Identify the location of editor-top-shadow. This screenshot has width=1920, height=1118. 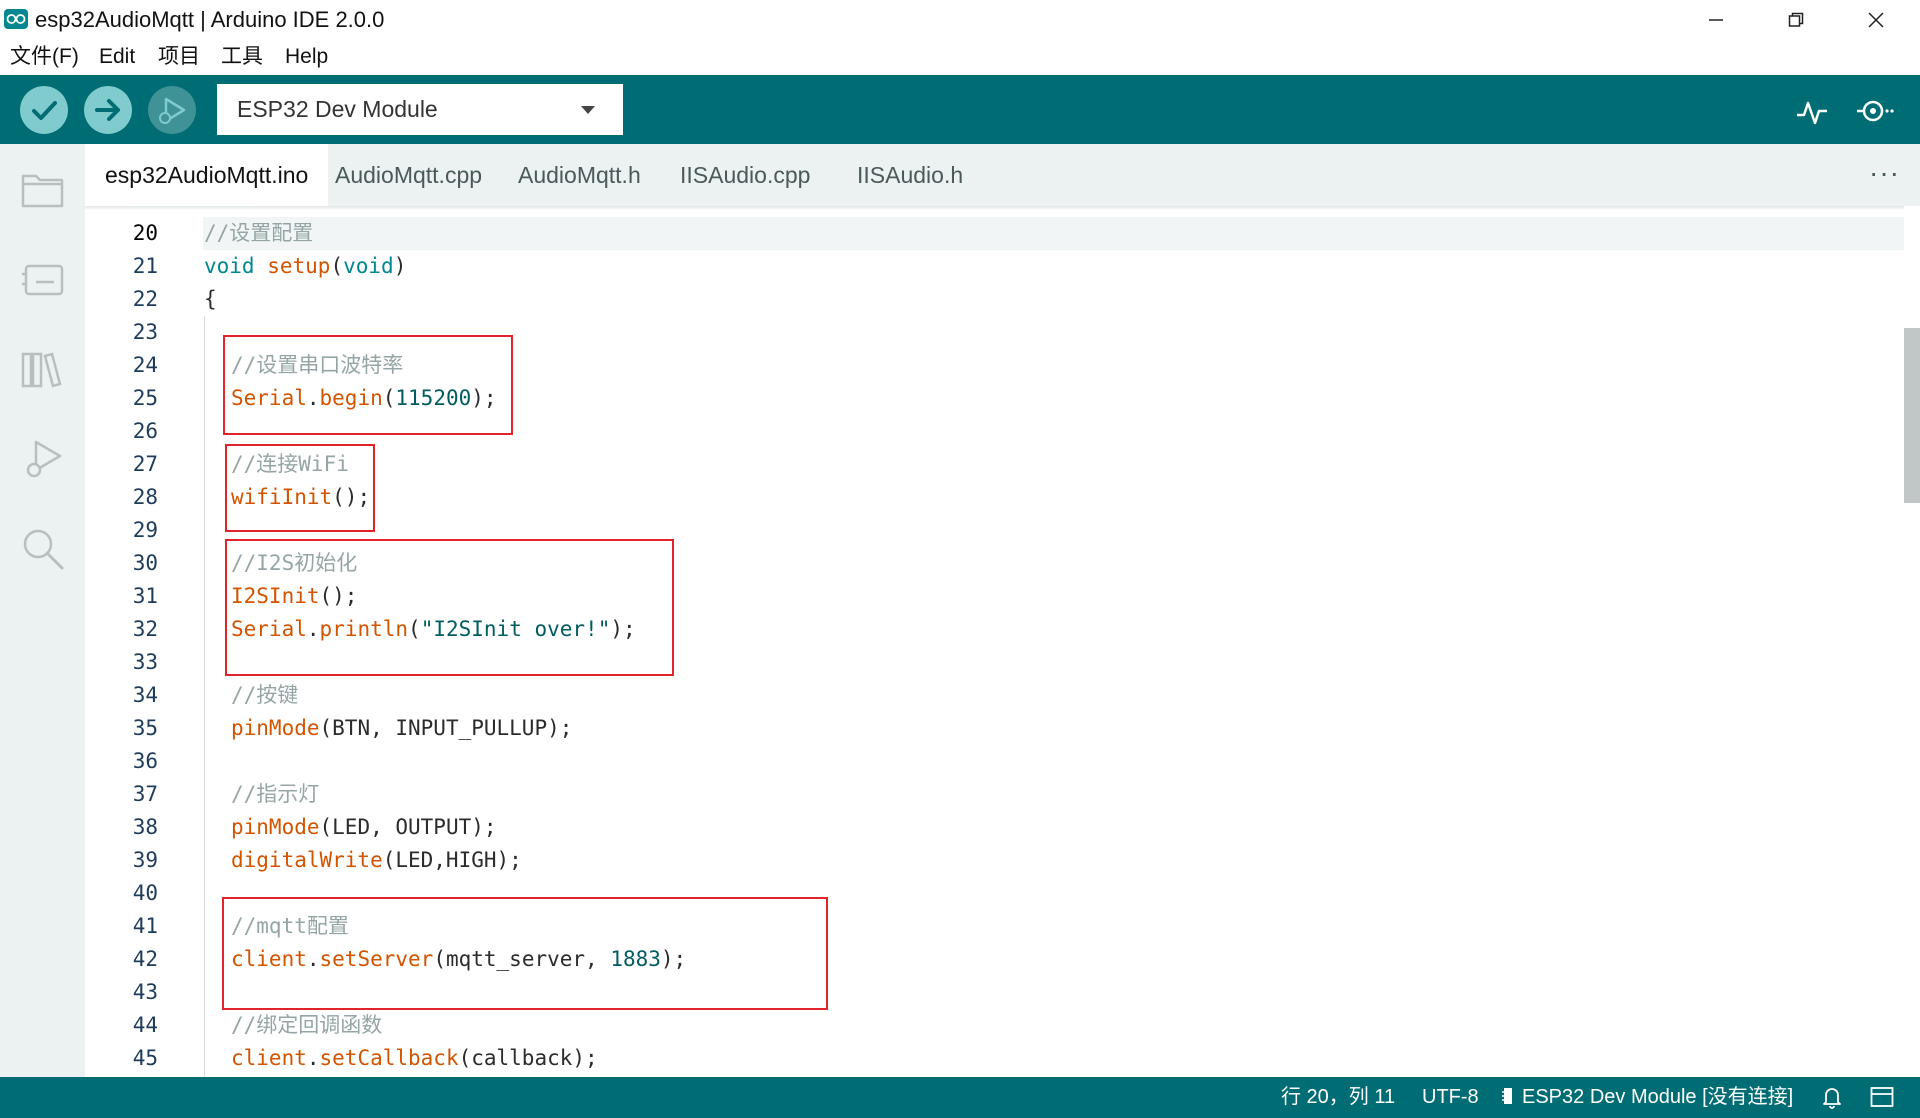
(1002, 208).